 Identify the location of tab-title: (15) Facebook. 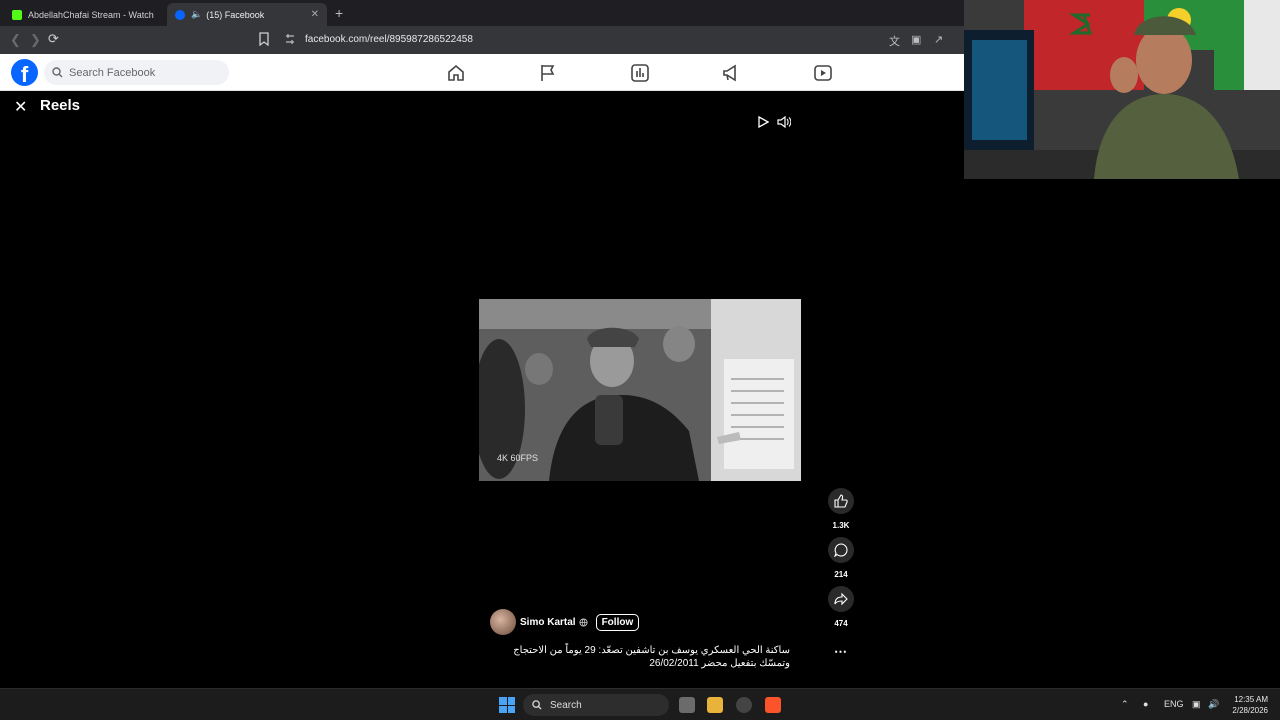
(235, 14).